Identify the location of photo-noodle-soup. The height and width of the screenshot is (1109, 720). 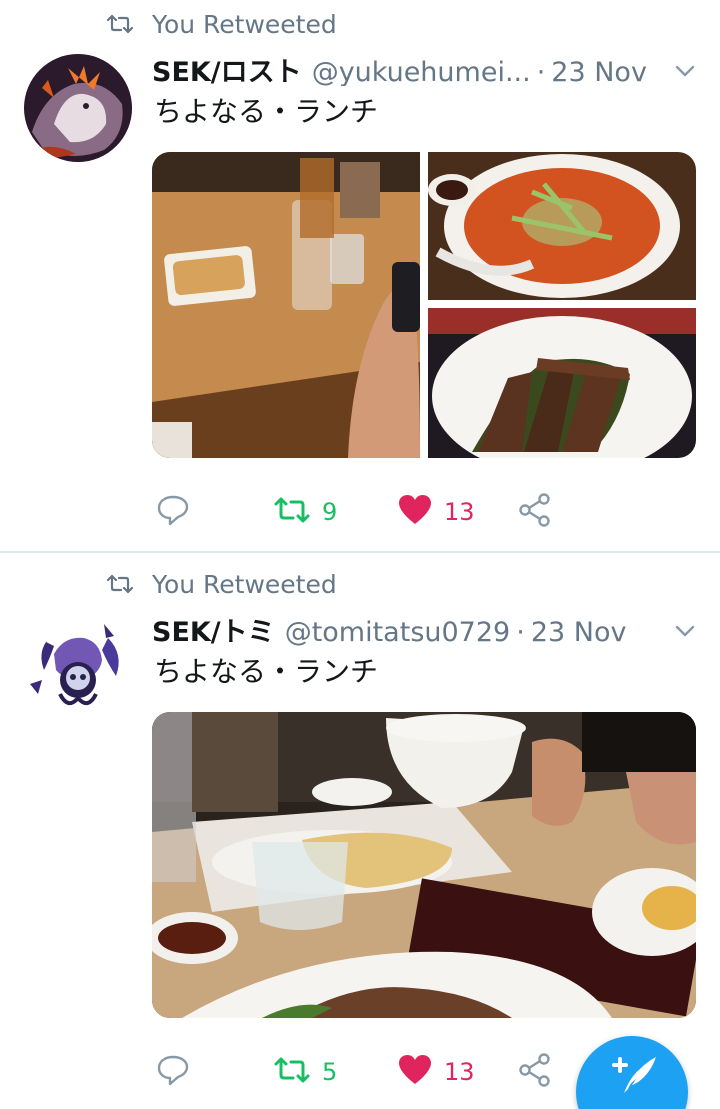
(562, 226).